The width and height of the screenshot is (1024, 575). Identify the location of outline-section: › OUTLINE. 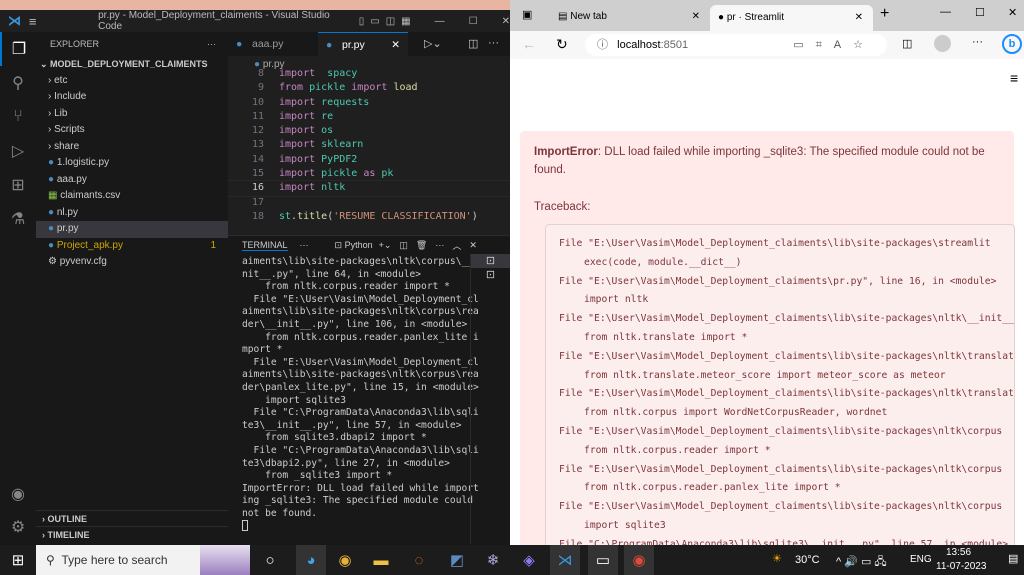
(132, 518).